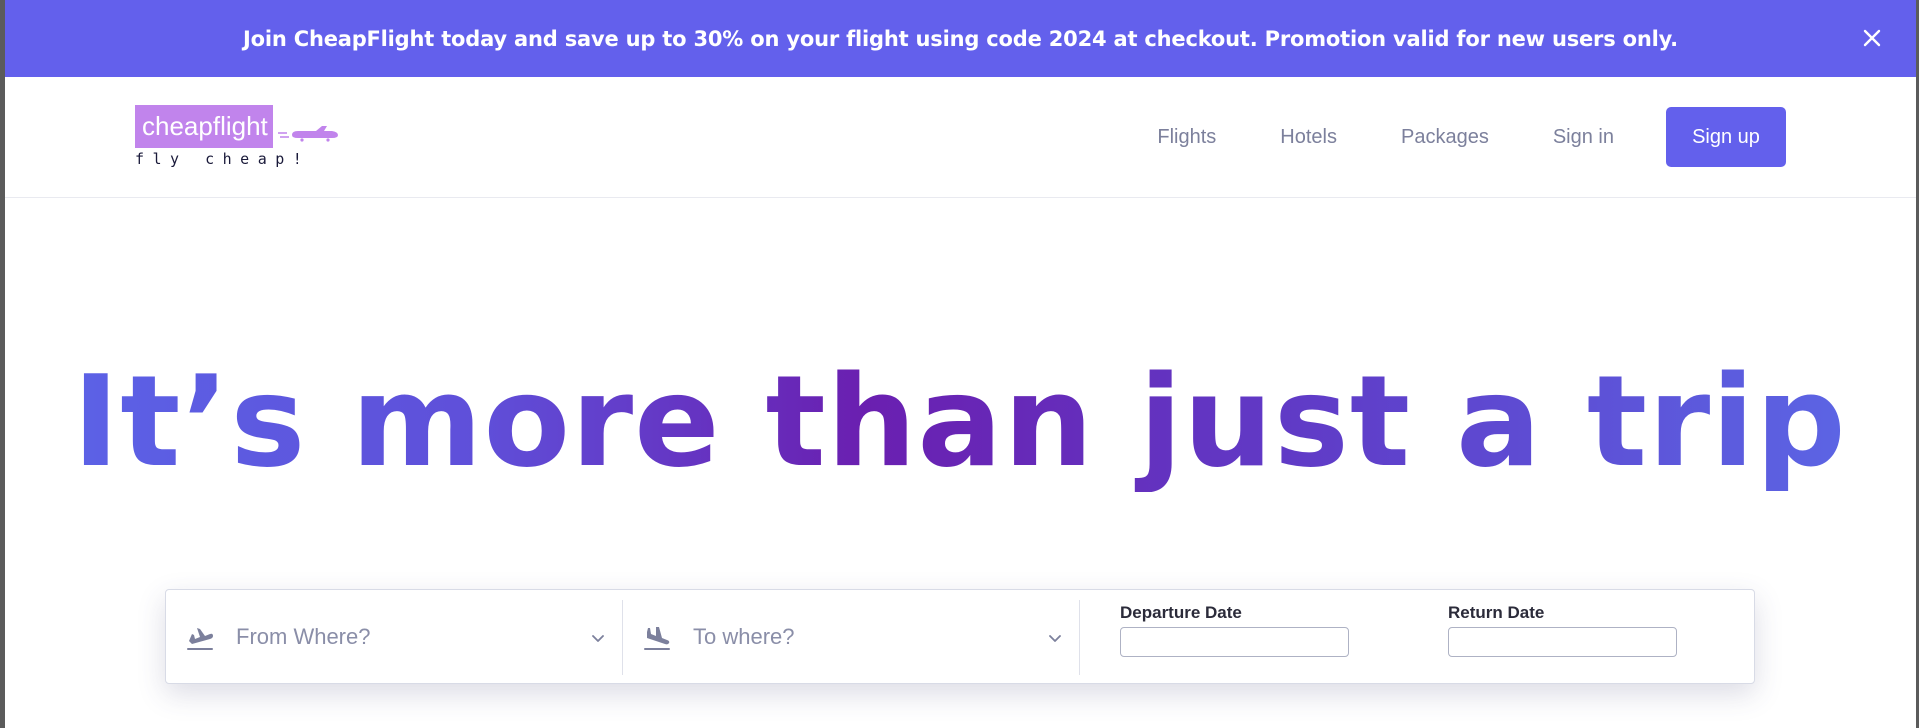  I want to click on to-where-select: To where?, so click(851, 636).